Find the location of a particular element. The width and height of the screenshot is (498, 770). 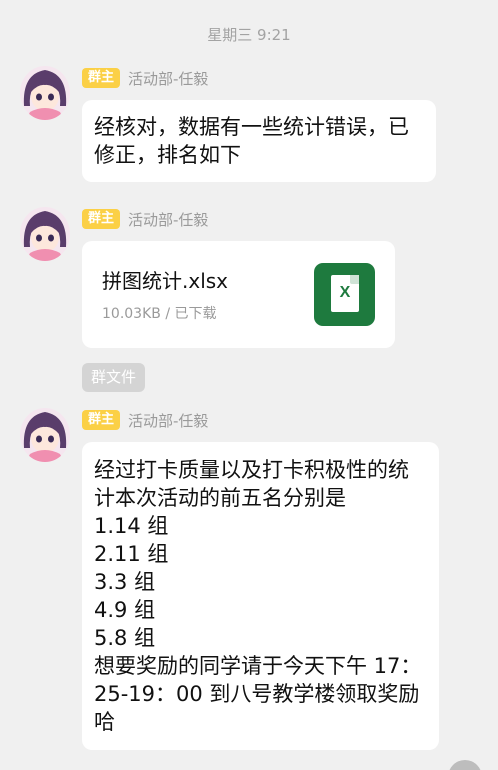

chat-timestamp: 星期三 9:21 is located at coordinates (249, 35).